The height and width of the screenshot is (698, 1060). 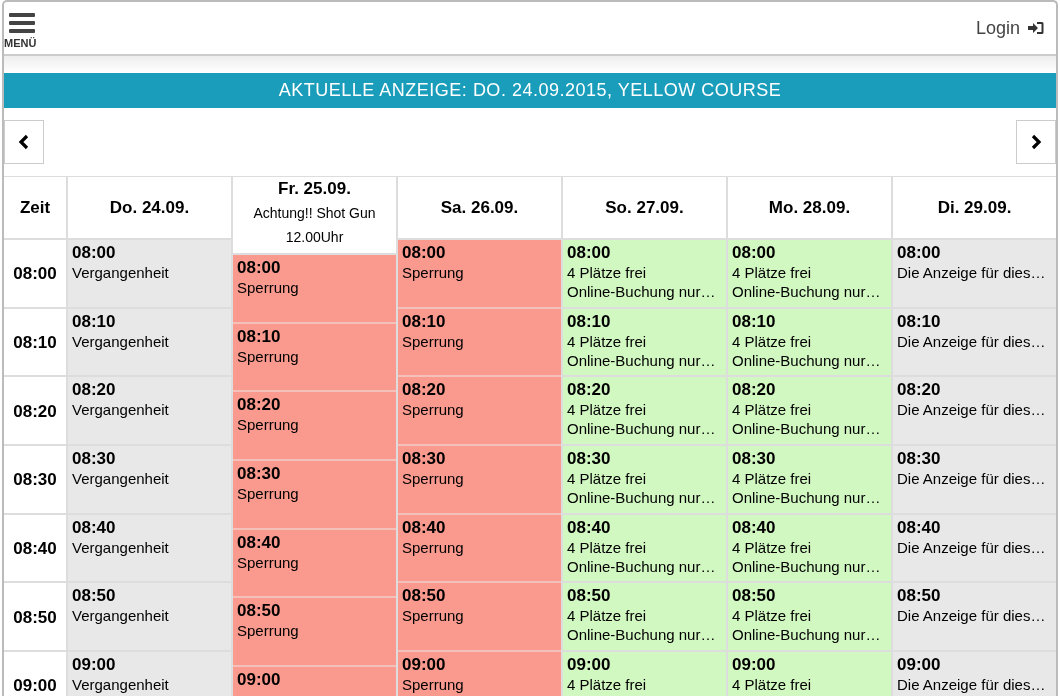 I want to click on past-slot-cell: 08:50 Vergangenheit, so click(x=149, y=618).